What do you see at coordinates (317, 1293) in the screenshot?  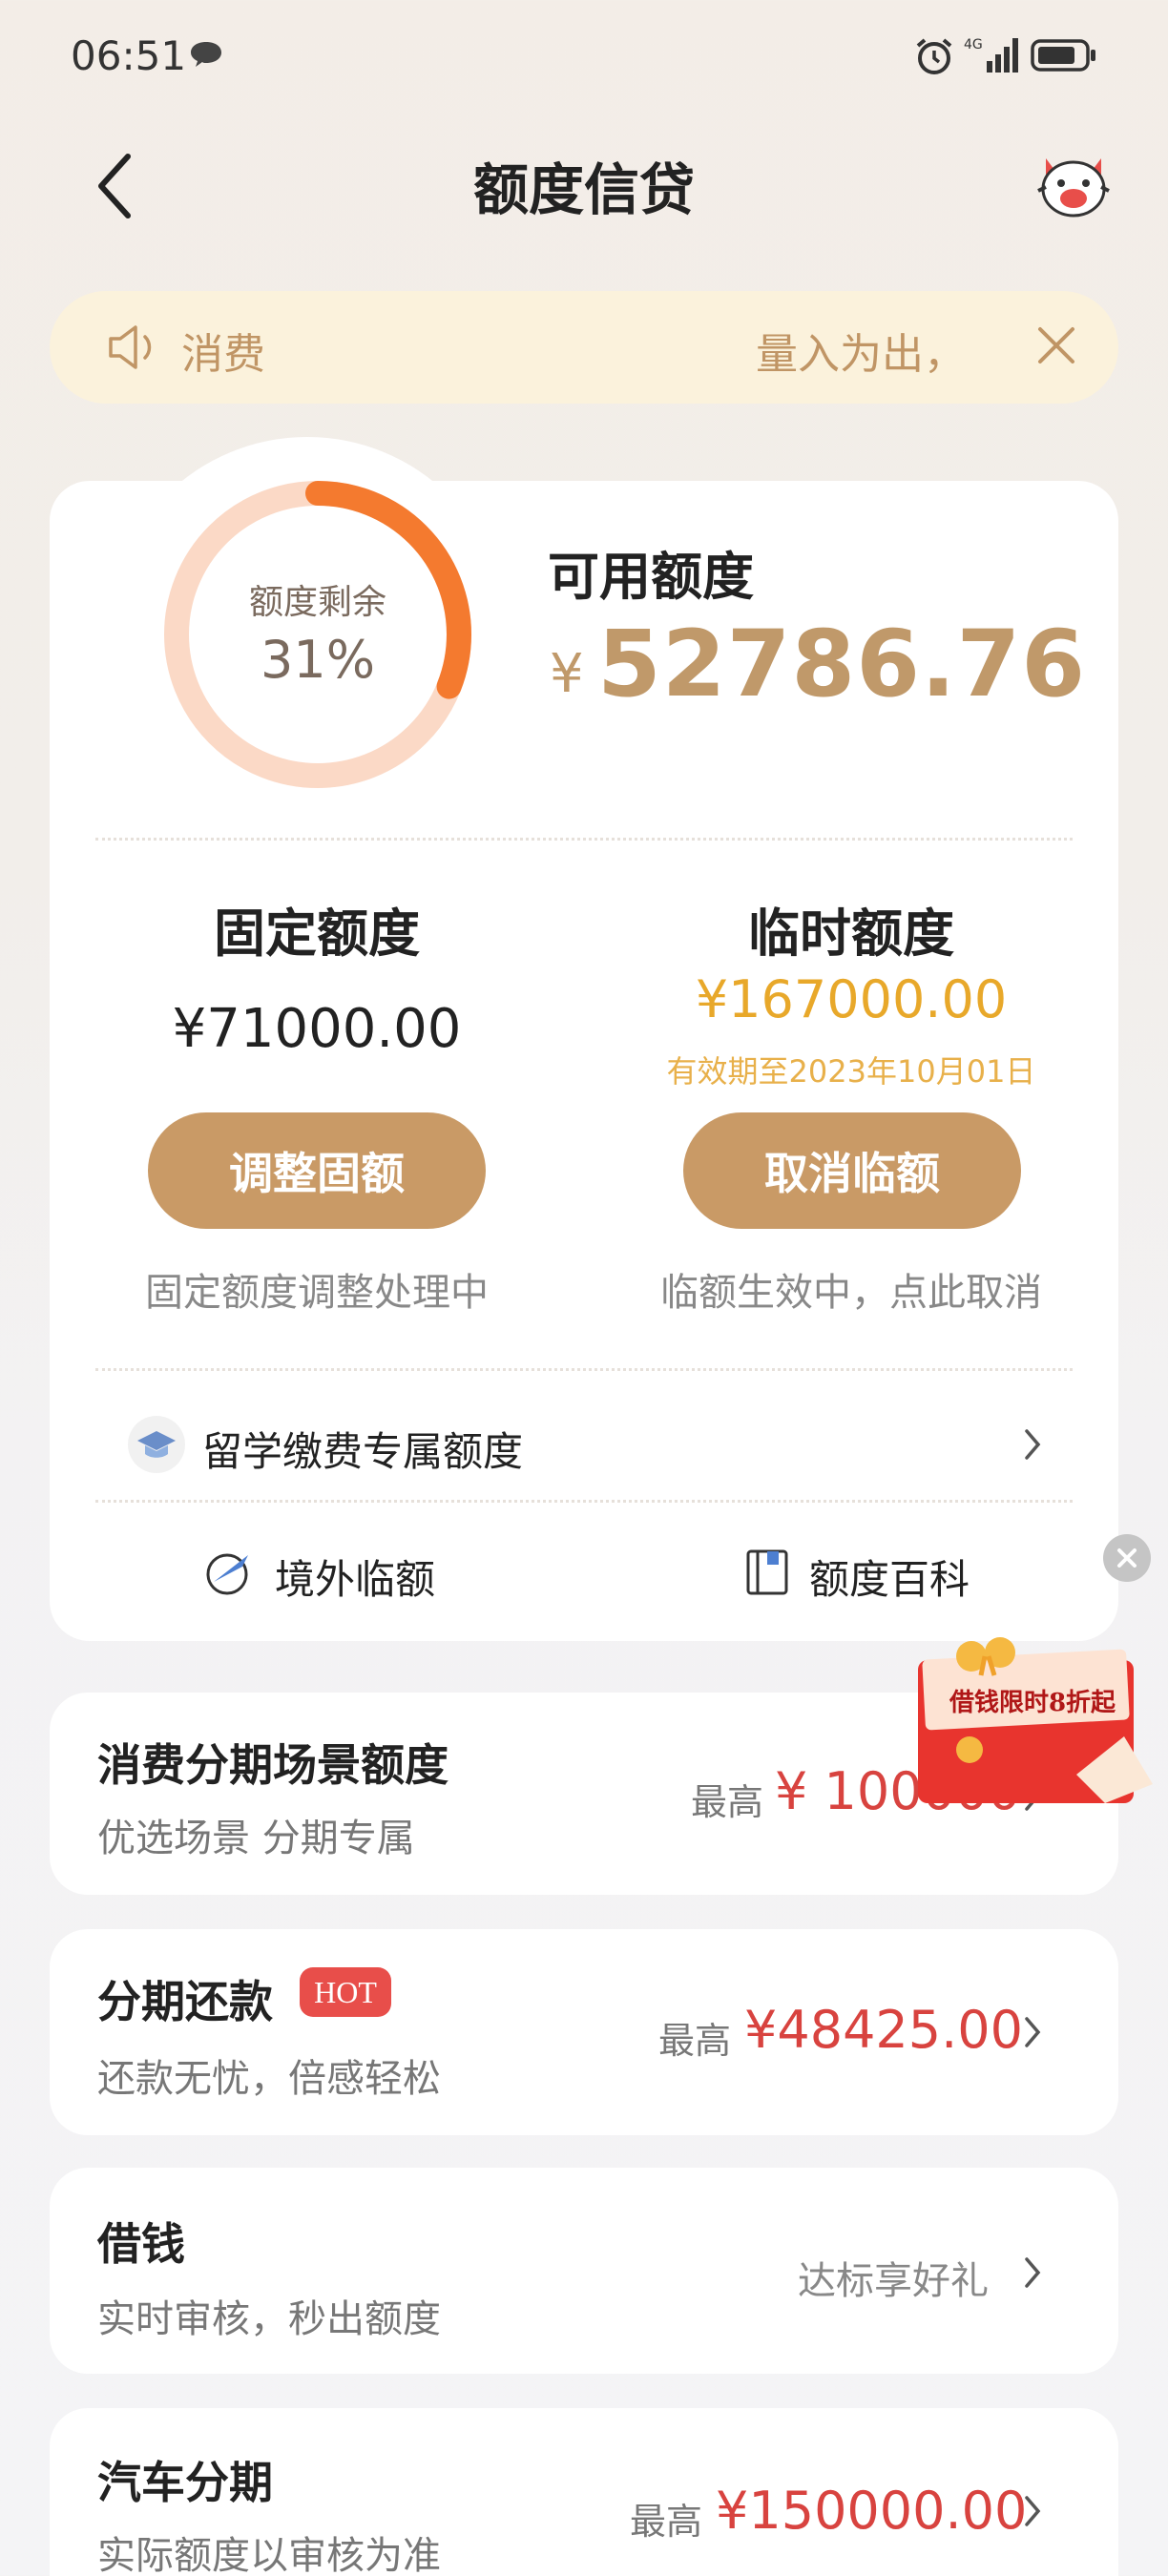 I see `fixed-quota-note: 固定额度调整处理中` at bounding box center [317, 1293].